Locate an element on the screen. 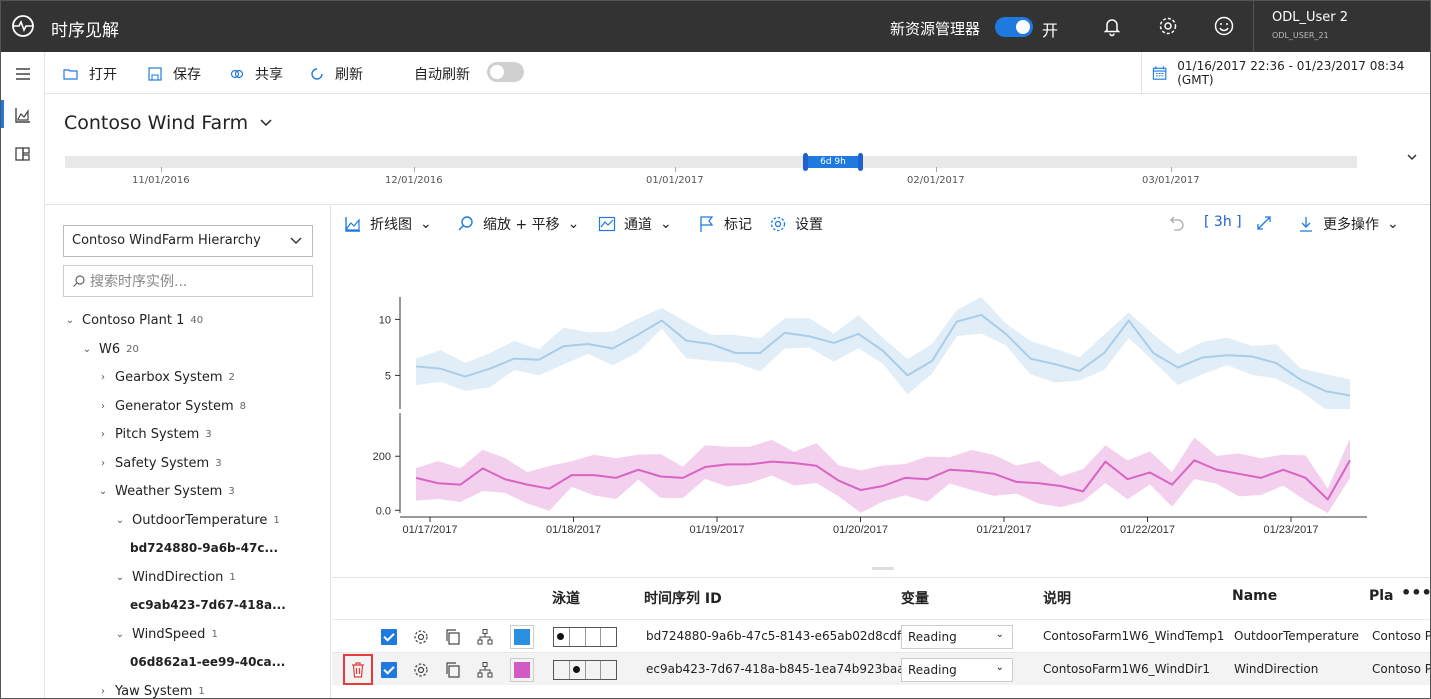 The width and height of the screenshot is (1431, 699). tree-node: › Pitch System 3 is located at coordinates (154, 434).